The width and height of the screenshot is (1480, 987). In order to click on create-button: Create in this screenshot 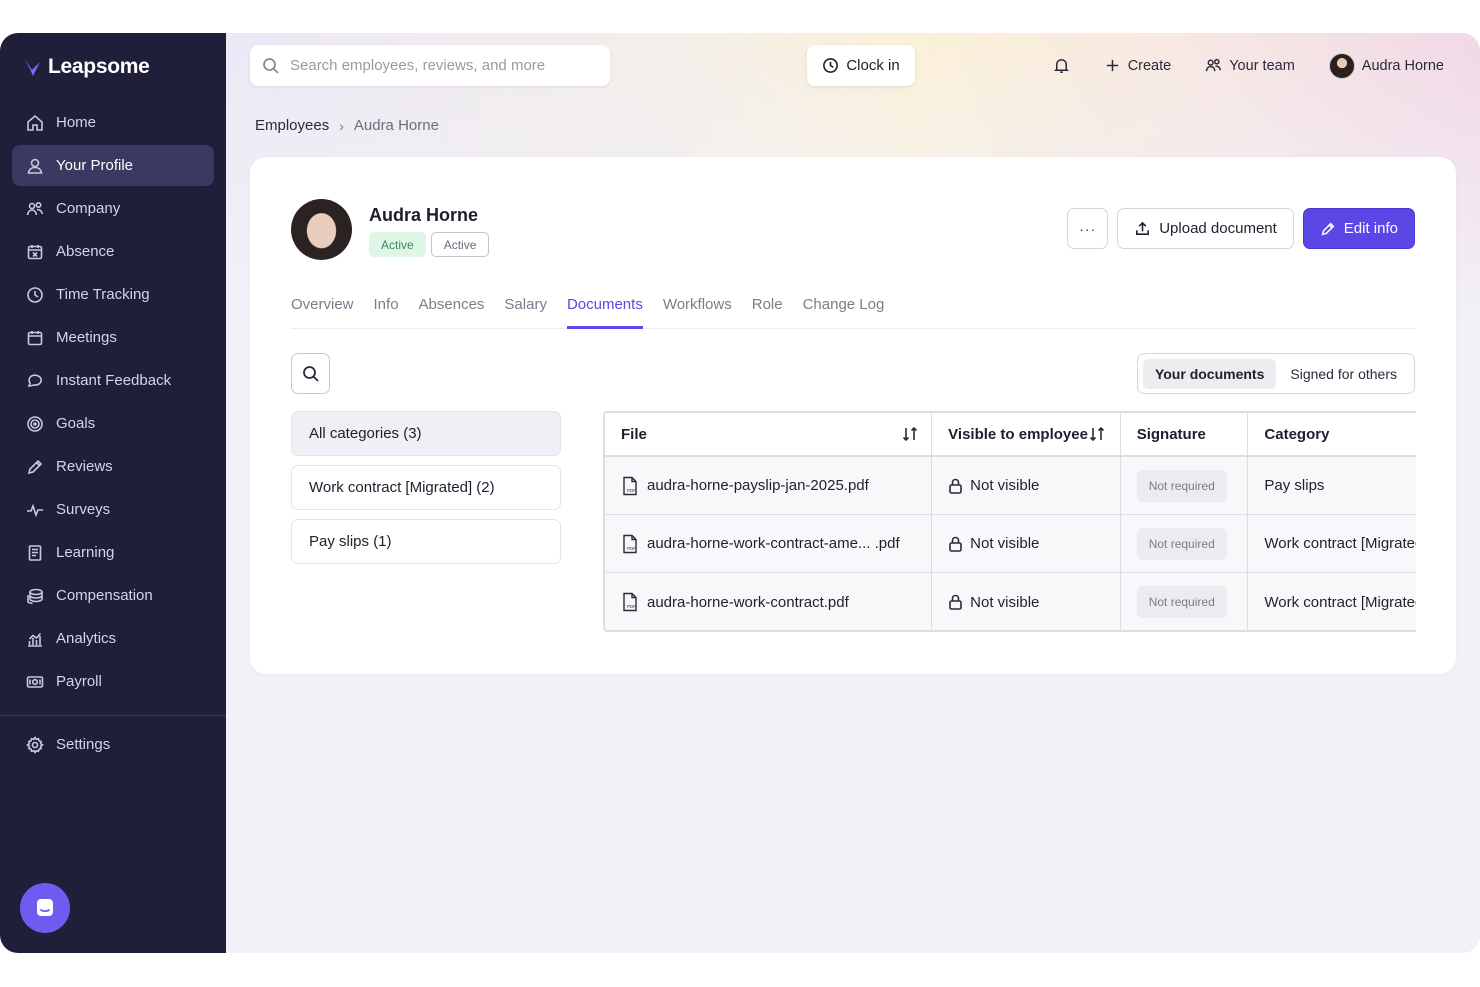, I will do `click(1137, 65)`.